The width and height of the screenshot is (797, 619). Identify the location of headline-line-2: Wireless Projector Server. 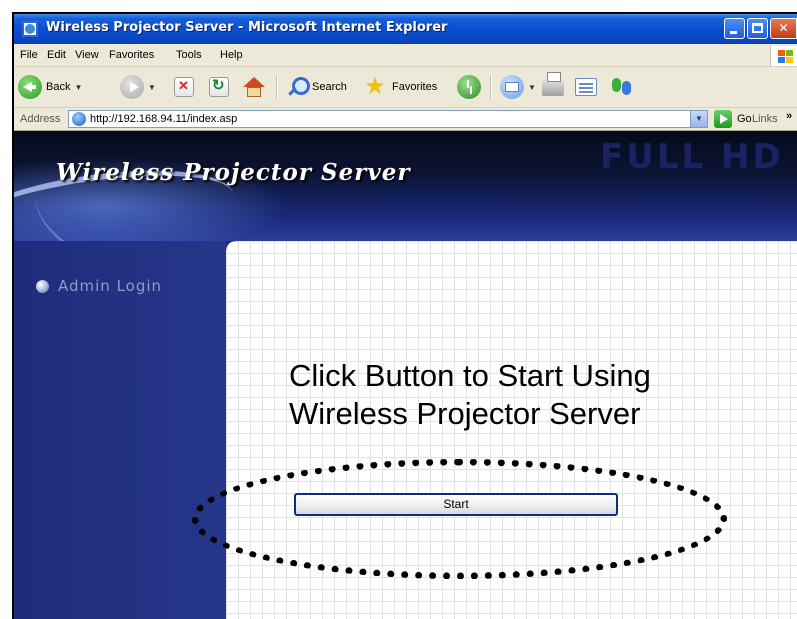
(465, 413).